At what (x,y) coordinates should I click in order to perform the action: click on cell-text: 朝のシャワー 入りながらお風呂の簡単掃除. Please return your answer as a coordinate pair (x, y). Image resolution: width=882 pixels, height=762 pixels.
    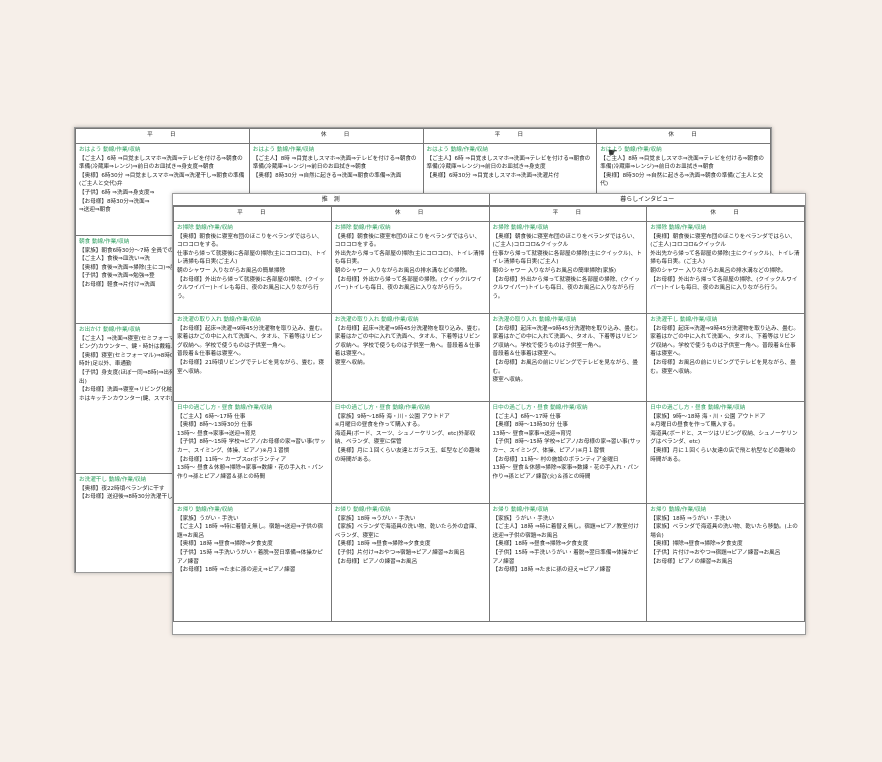
    Looking at the image, I should click on (231, 270).